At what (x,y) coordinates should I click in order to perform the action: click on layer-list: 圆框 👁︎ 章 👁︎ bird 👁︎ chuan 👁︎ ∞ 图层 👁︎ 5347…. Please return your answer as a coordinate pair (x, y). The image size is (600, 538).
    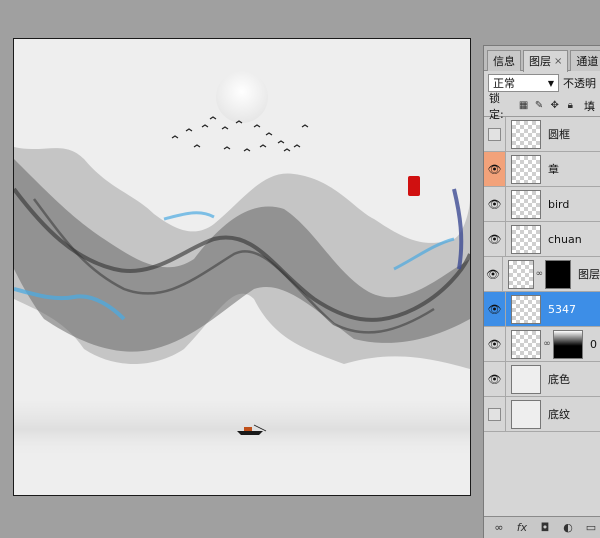
    Looking at the image, I should click on (542, 274).